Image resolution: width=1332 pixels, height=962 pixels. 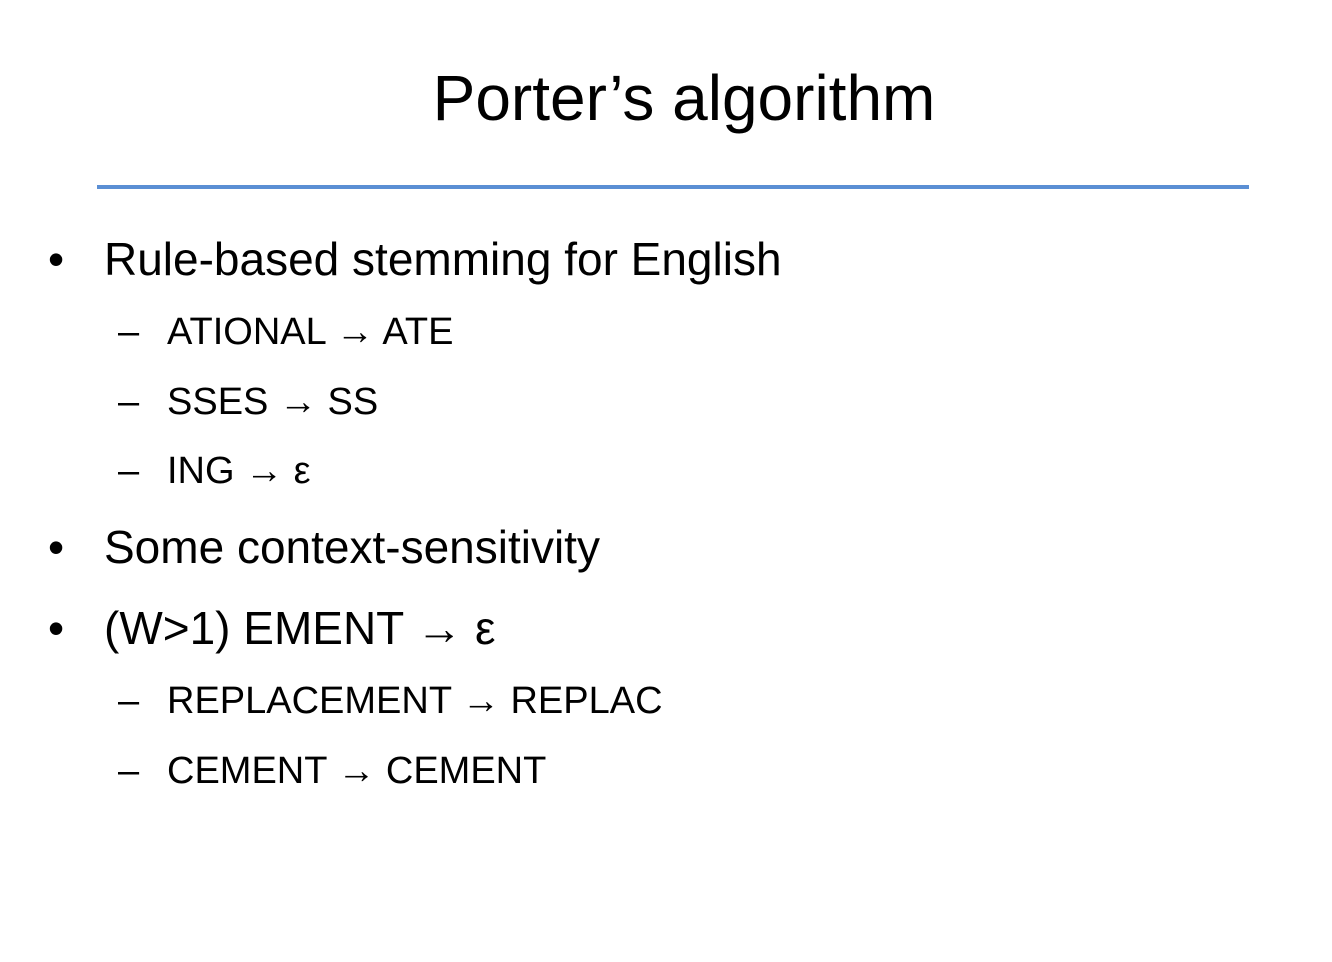 I want to click on bullet-text: Rule-based stemming for English, so click(x=443, y=259).